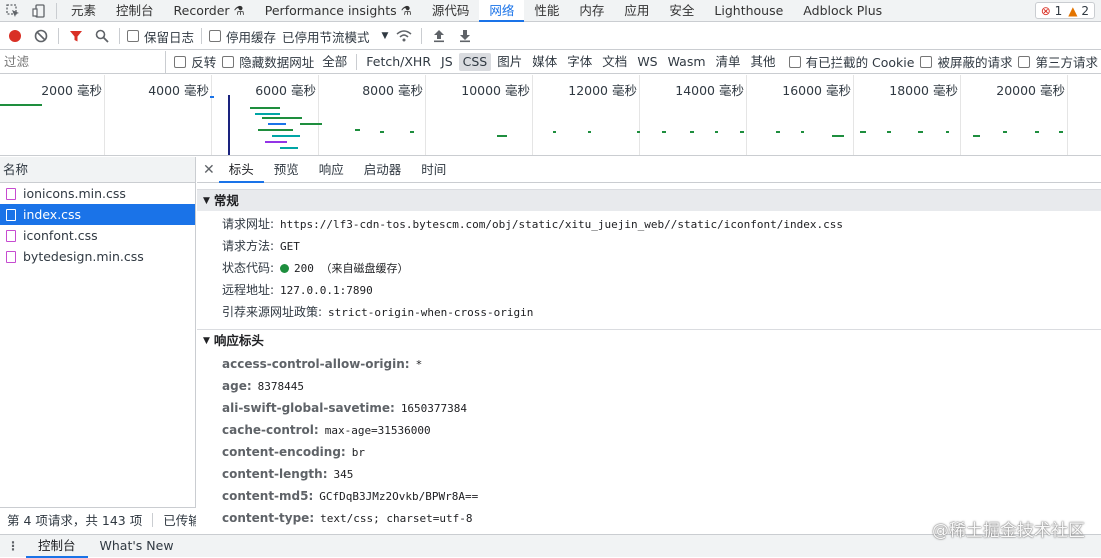  I want to click on invert-checkbox: 反转, so click(195, 61).